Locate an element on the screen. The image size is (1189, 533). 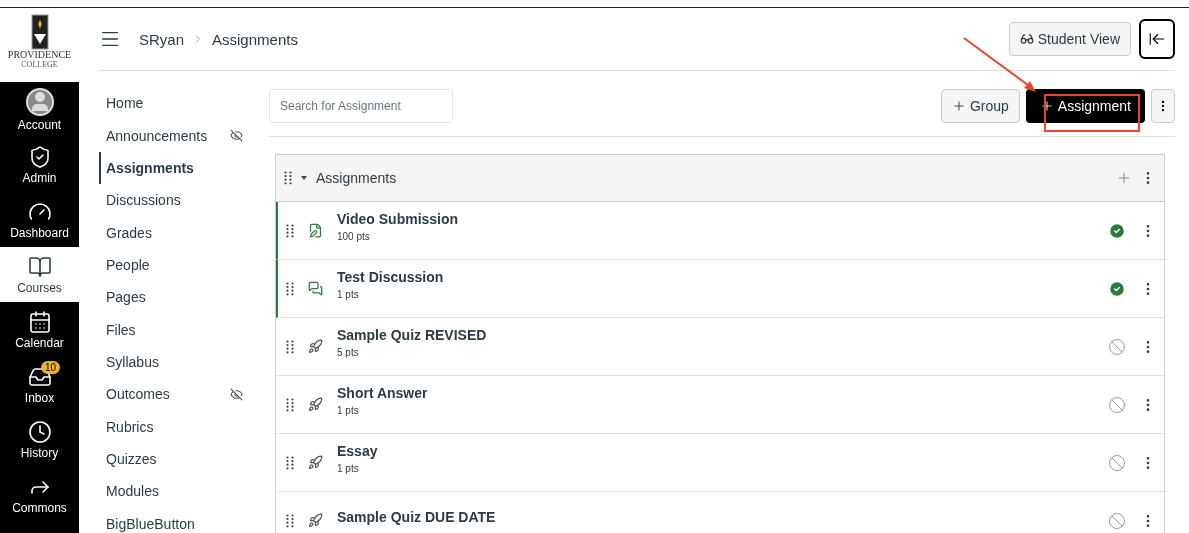
course-nav-link: Quizzes is located at coordinates (184, 459).